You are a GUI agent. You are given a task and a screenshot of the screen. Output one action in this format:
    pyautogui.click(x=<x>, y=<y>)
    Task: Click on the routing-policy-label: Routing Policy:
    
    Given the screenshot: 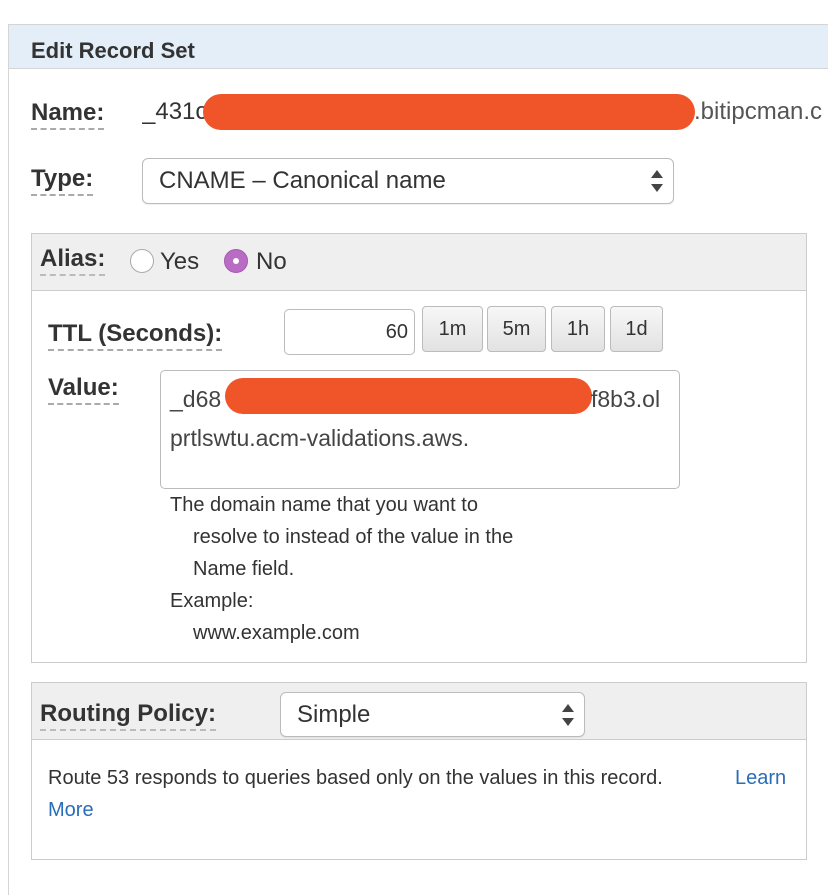 What is the action you would take?
    pyautogui.click(x=128, y=716)
    